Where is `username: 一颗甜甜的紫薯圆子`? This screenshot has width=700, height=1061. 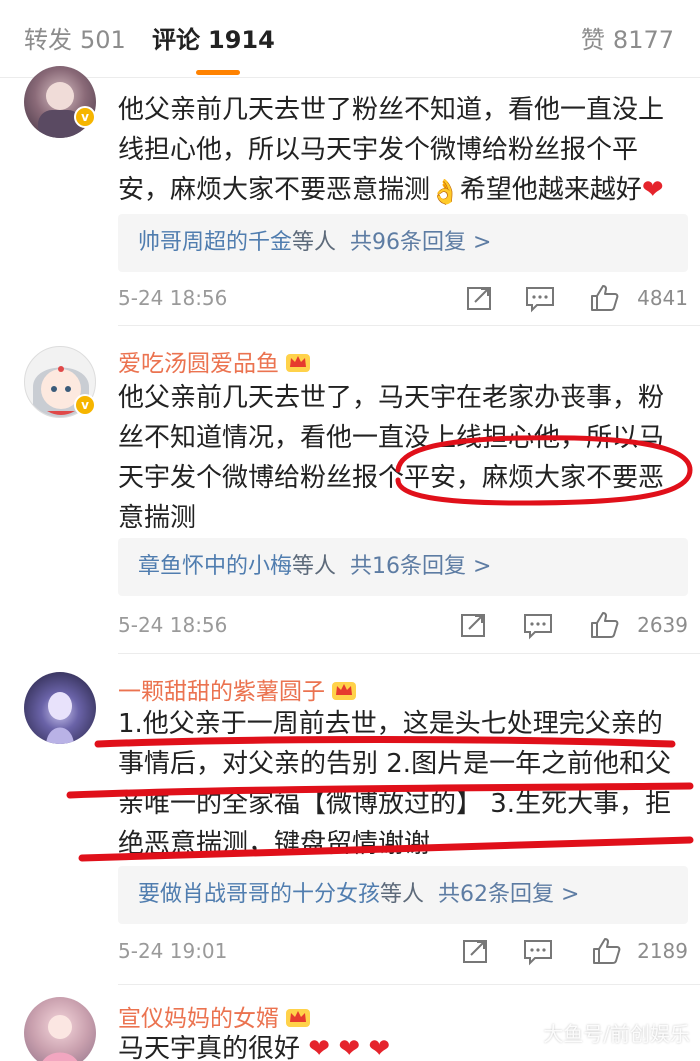 username: 一颗甜甜的紫薯圆子 is located at coordinates (237, 689).